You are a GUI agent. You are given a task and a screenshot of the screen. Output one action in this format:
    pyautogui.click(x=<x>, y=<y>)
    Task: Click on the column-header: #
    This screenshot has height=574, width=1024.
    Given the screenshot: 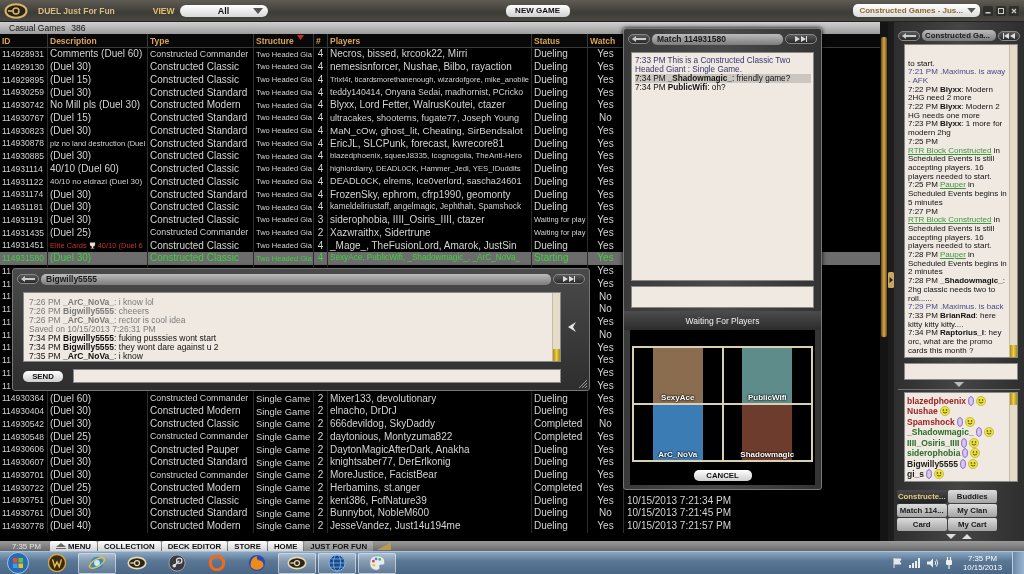 What is the action you would take?
    pyautogui.click(x=318, y=40)
    